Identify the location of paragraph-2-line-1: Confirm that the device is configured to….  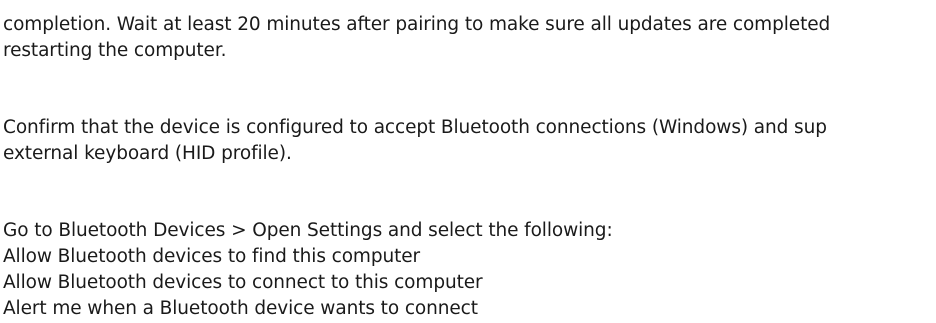
(415, 127).